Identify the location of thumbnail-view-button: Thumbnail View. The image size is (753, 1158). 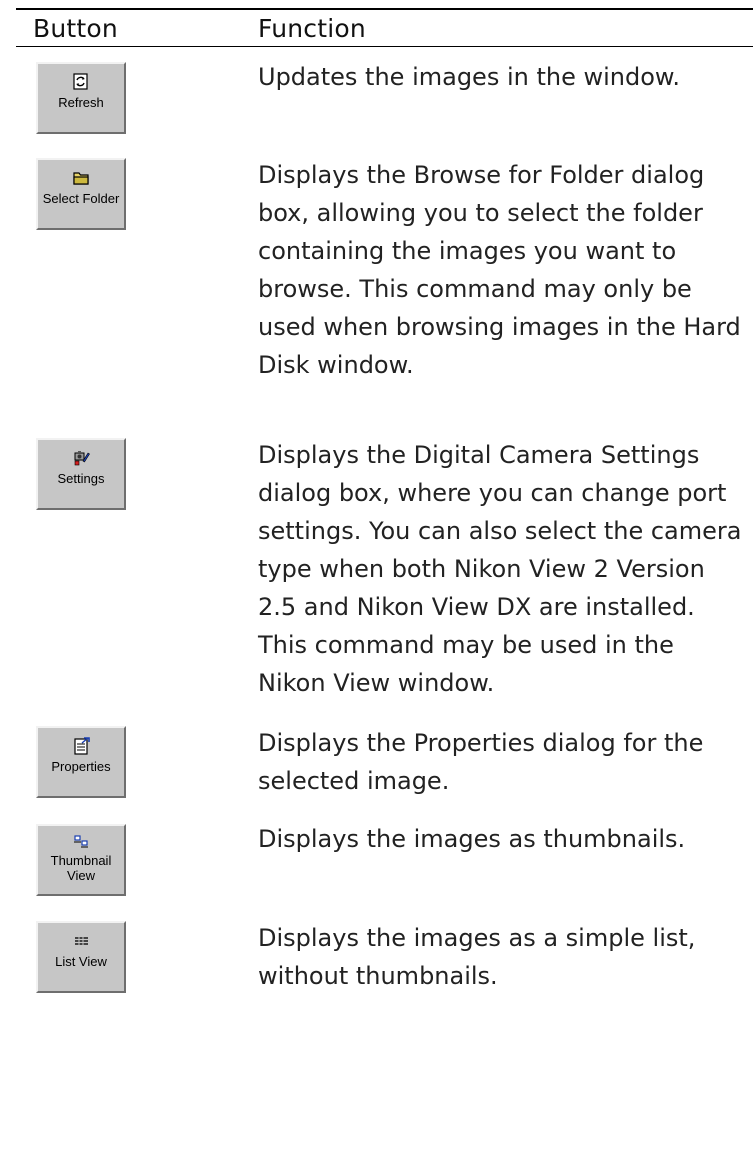
(81, 860).